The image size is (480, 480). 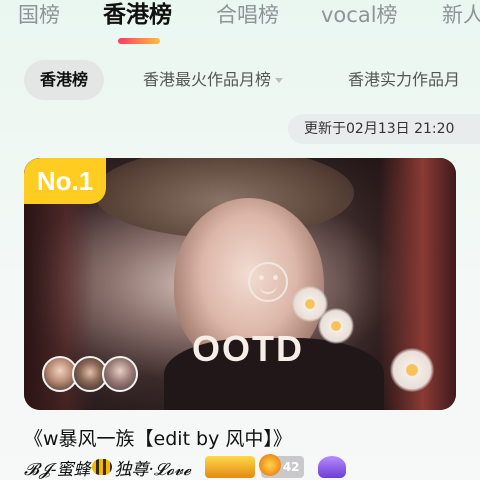 What do you see at coordinates (244, 437) in the screenshot?
I see `song-title: 《w暴风一族【edit by 风中】》` at bounding box center [244, 437].